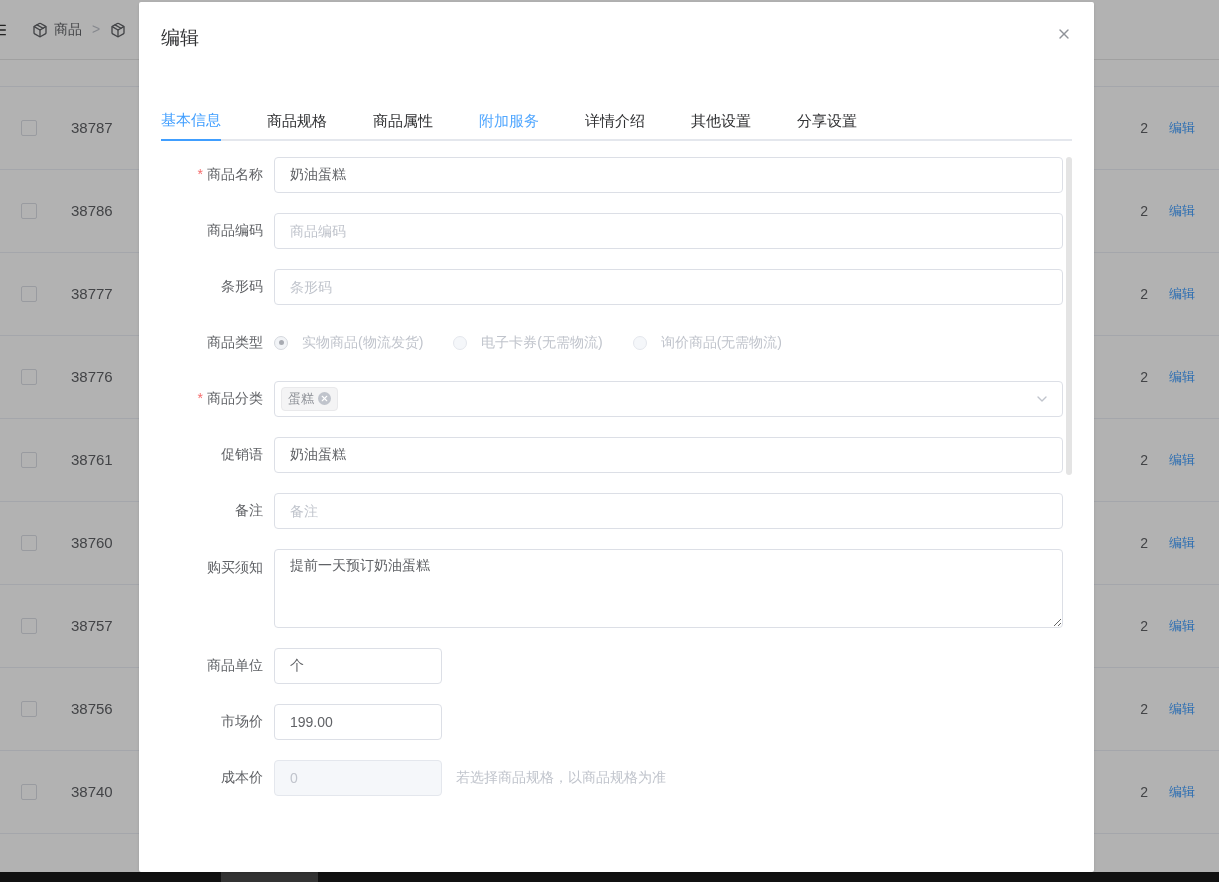 Image resolution: width=1219 pixels, height=882 pixels. Describe the element at coordinates (668, 230) in the screenshot. I see `input-field: 商品编码` at that location.